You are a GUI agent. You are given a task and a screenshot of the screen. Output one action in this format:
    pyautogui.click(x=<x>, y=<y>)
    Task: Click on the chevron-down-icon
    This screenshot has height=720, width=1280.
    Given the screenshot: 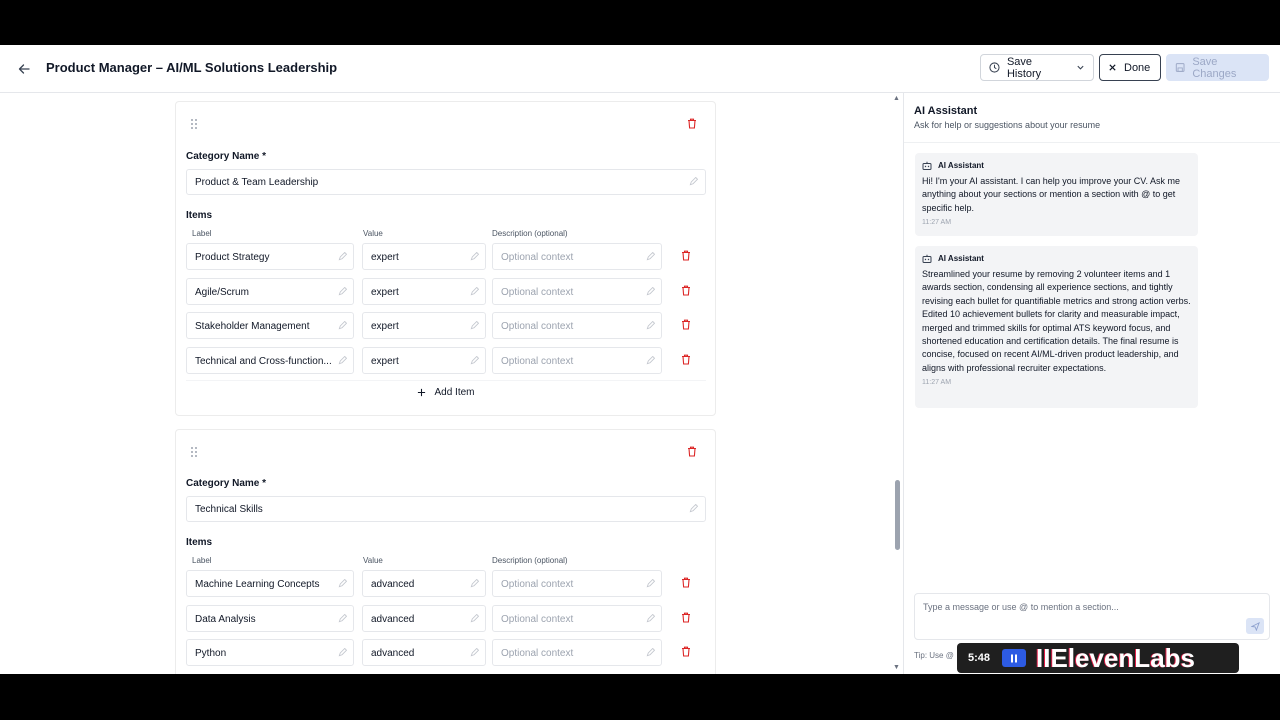 What is the action you would take?
    pyautogui.click(x=1080, y=67)
    